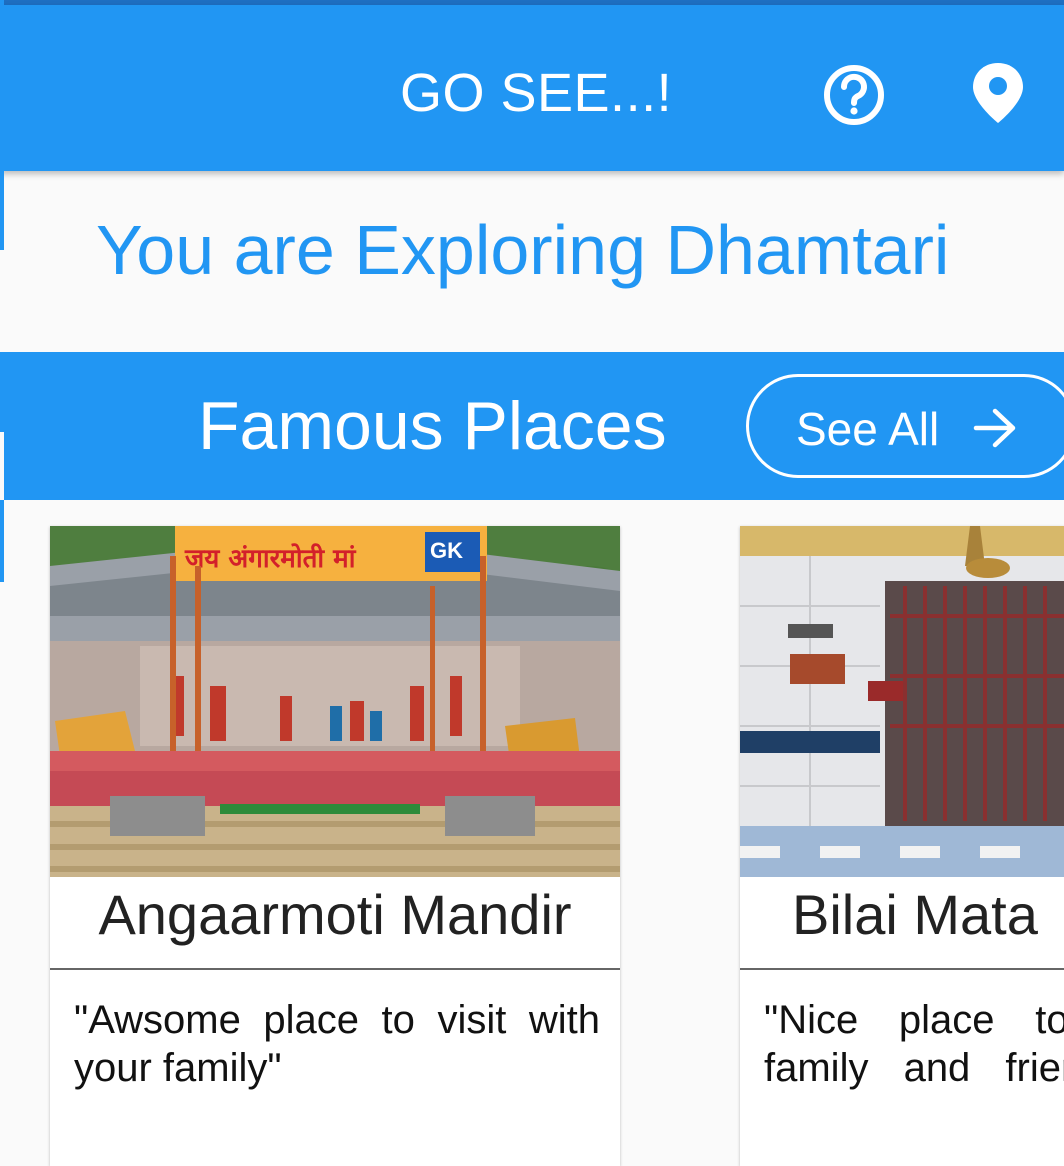 The image size is (1064, 1166). Describe the element at coordinates (868, 429) in the screenshot. I see `see-all-label: See All` at that location.